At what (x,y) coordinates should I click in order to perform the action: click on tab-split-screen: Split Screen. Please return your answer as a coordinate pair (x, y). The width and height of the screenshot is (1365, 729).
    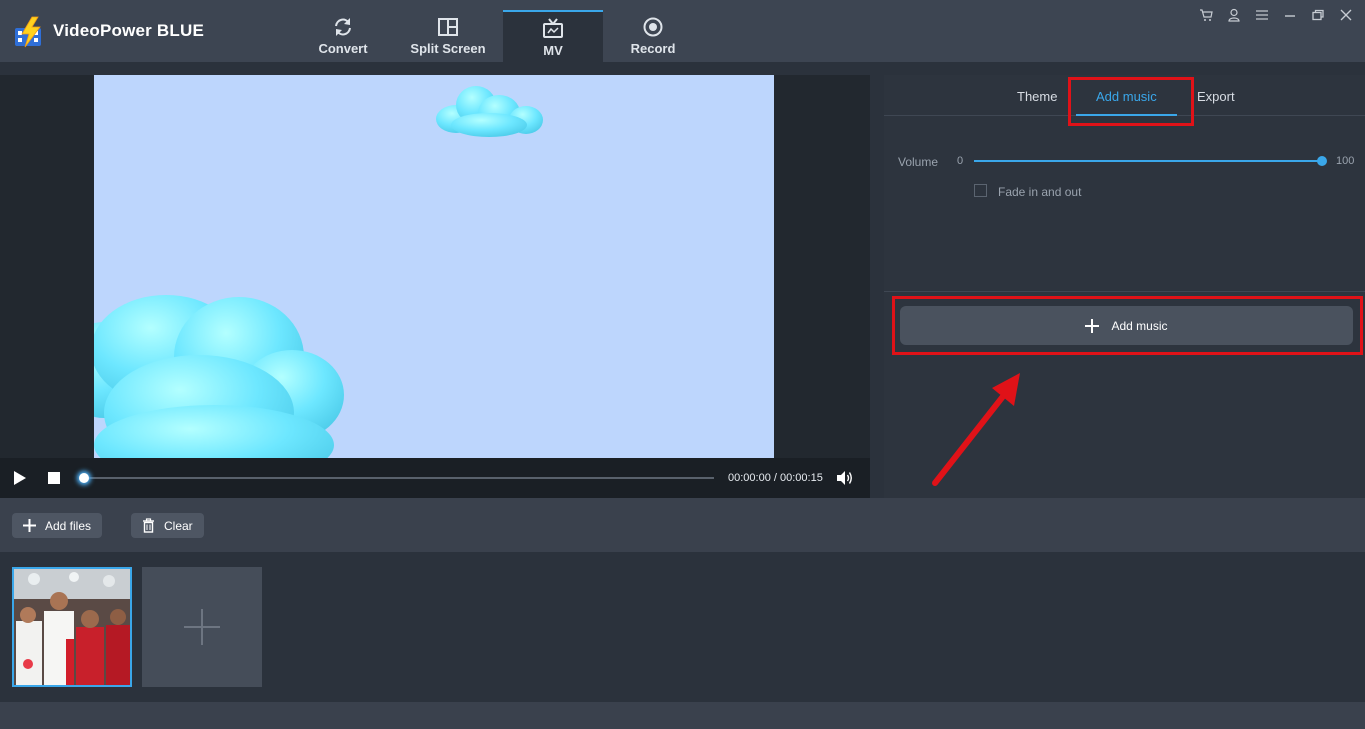
    Looking at the image, I should click on (448, 36).